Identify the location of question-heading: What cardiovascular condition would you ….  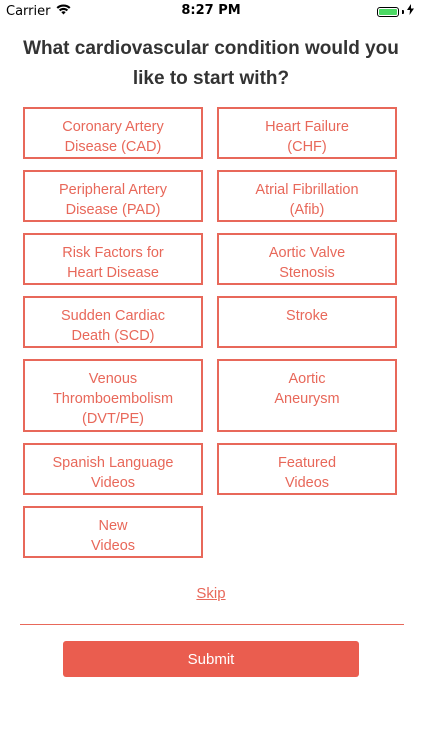
(211, 63).